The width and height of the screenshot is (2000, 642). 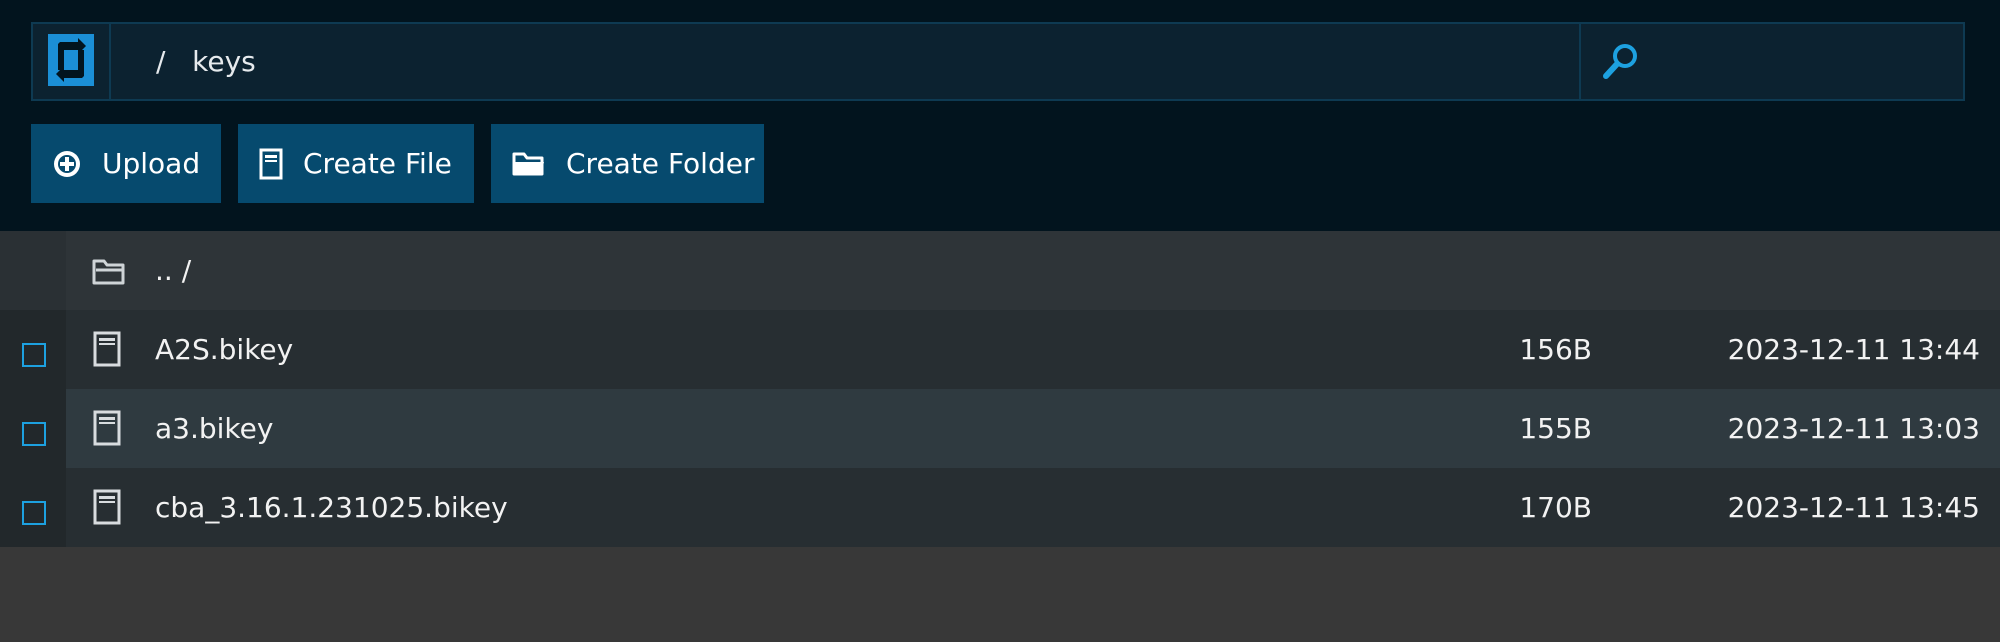 What do you see at coordinates (1555, 349) in the screenshot?
I see `file-size: 156B` at bounding box center [1555, 349].